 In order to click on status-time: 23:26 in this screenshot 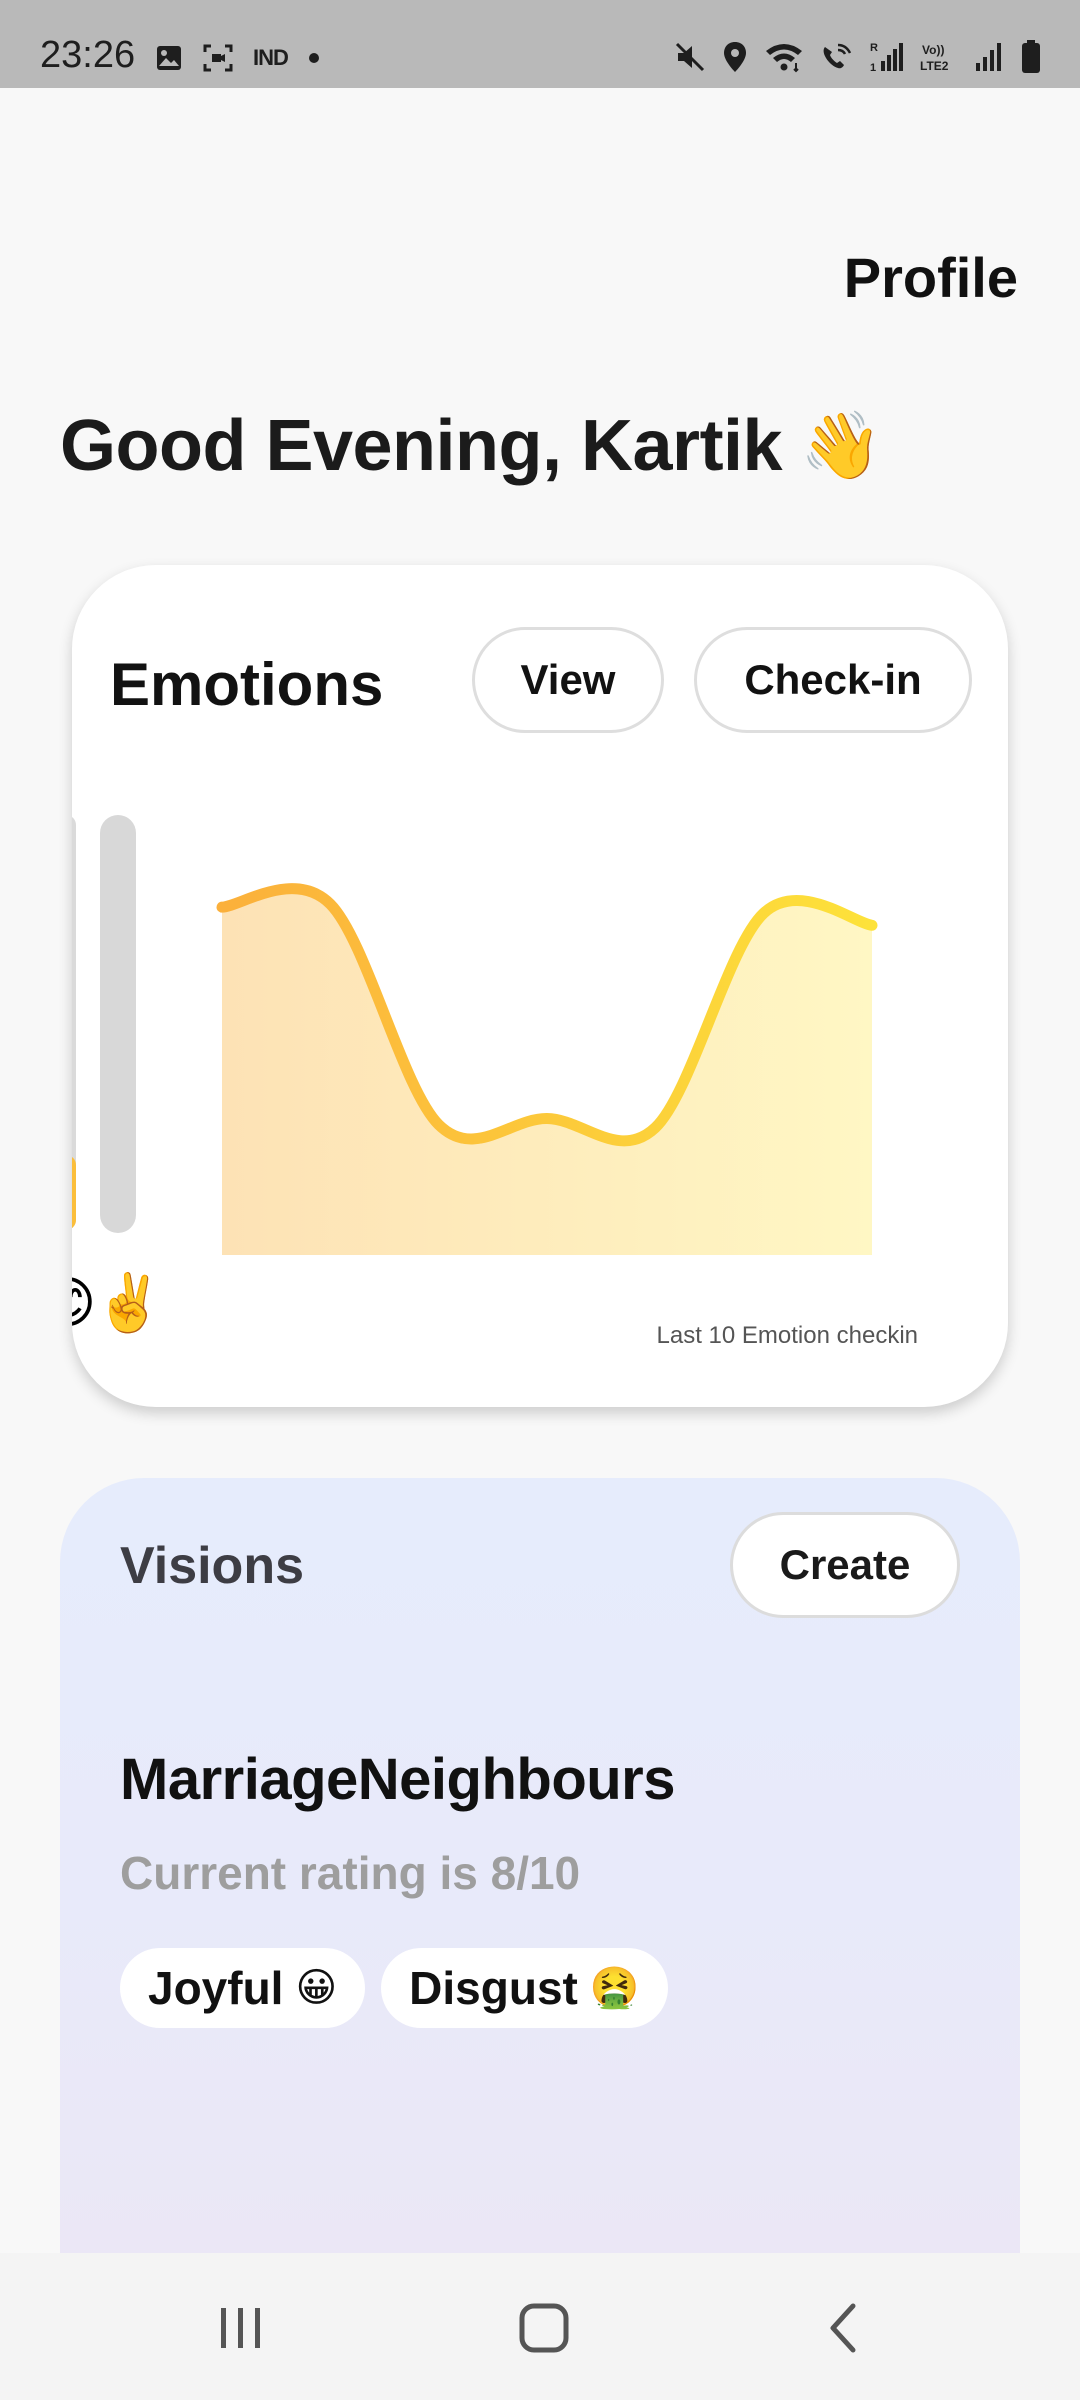, I will do `click(88, 55)`.